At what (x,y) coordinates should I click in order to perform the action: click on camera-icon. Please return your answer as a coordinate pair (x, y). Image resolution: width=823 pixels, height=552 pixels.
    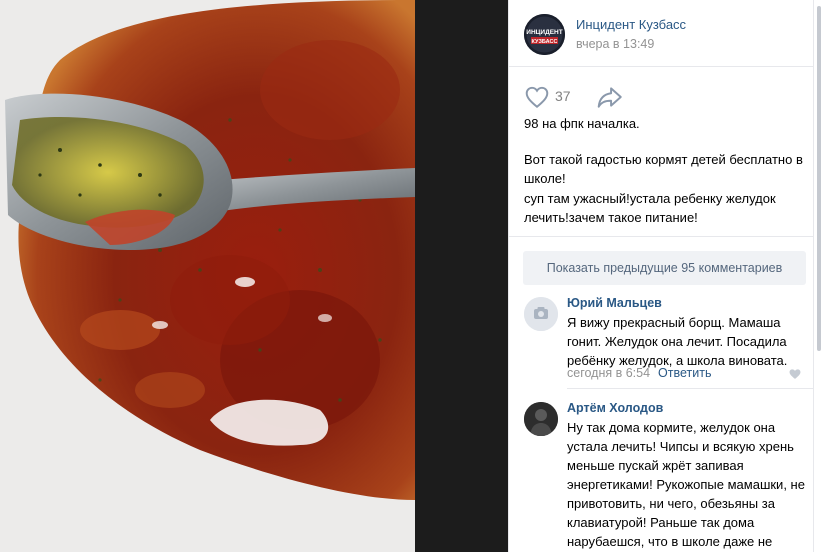
    Looking at the image, I should click on (541, 314).